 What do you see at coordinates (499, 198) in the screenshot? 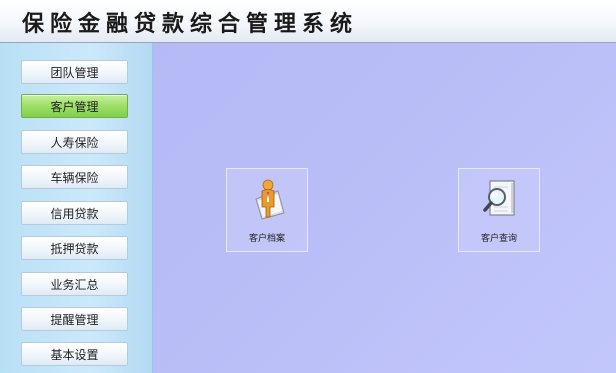
I see `customer-search-icon` at bounding box center [499, 198].